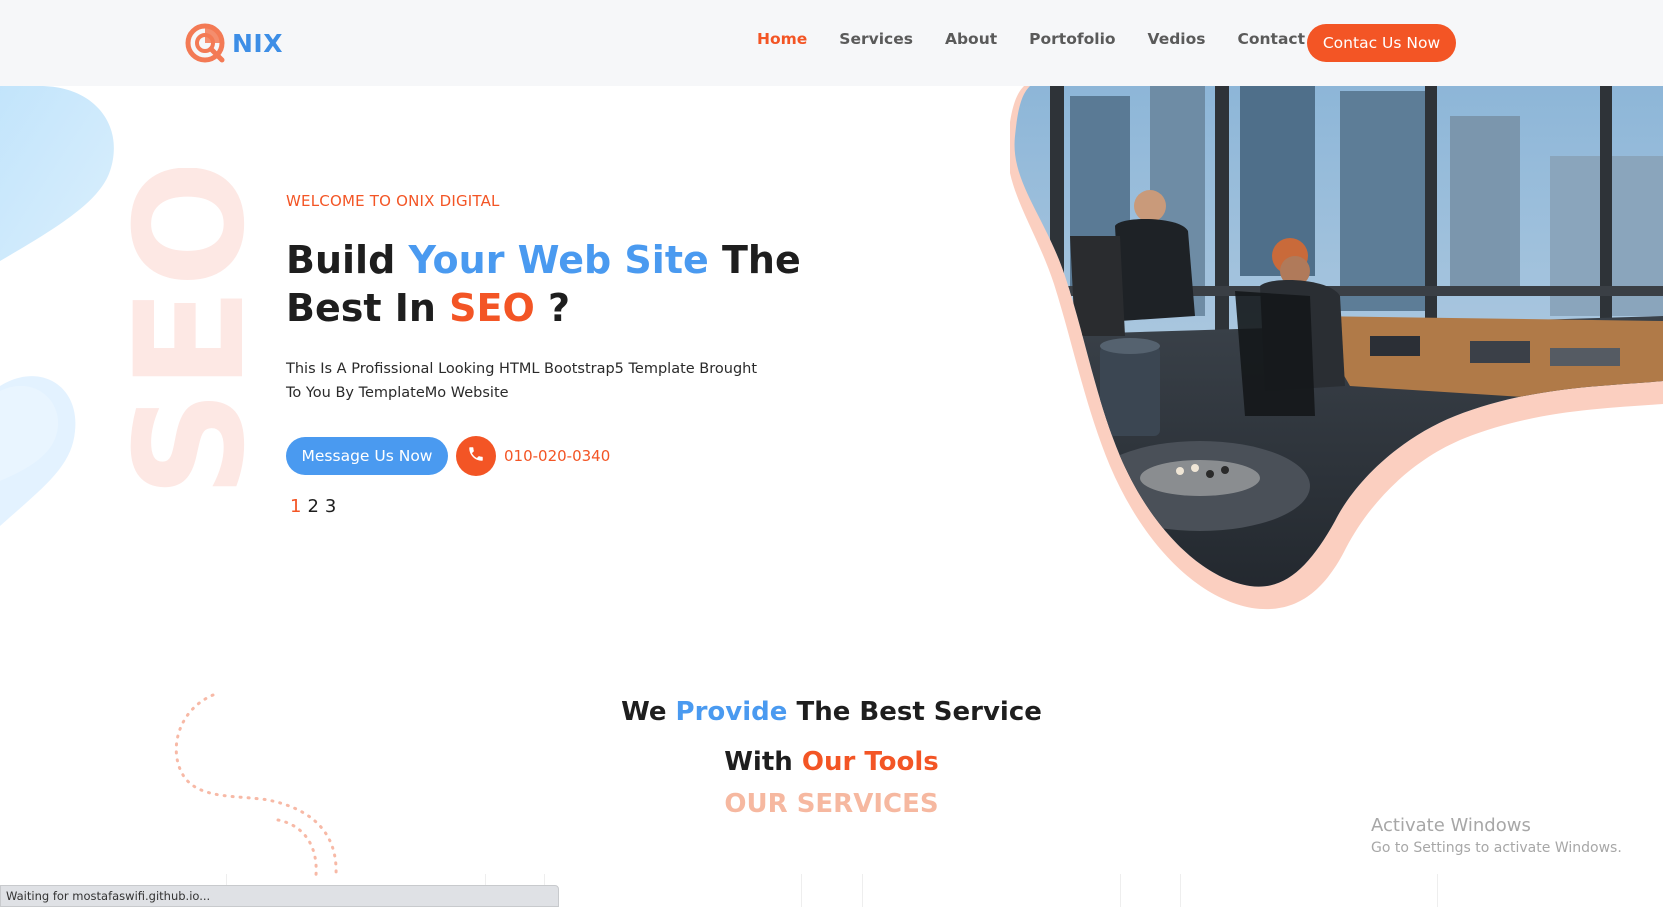 The width and height of the screenshot is (1663, 907). Describe the element at coordinates (189, 333) in the screenshot. I see `seo-background-text: SEO` at that location.